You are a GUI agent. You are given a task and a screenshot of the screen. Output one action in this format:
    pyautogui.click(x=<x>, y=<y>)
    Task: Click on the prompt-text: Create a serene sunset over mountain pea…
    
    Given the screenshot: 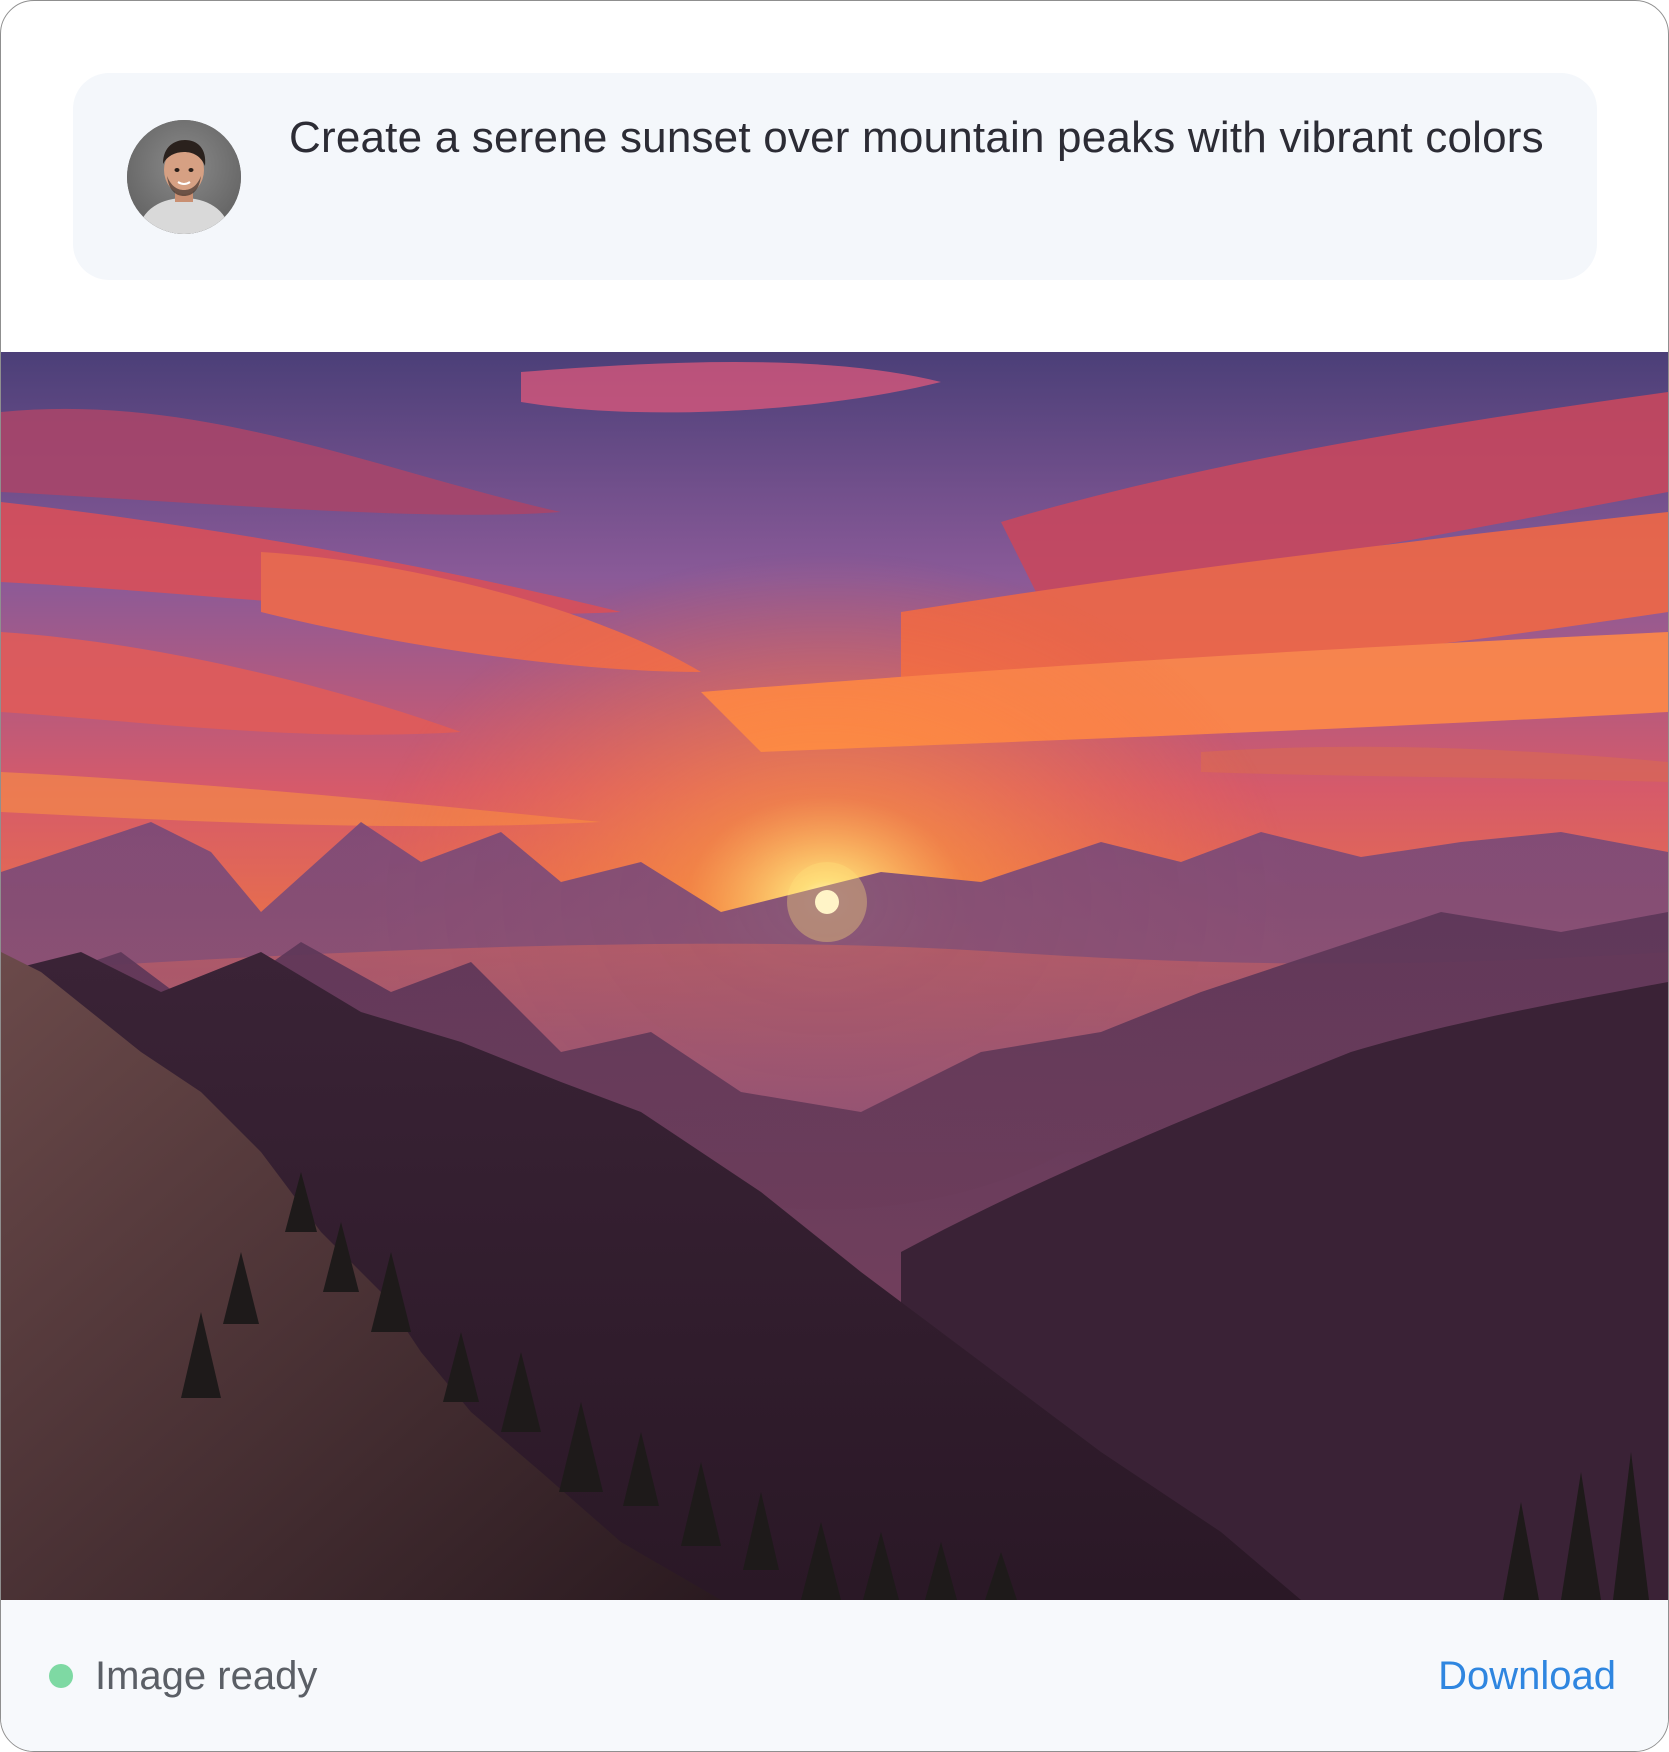 What is the action you would take?
    pyautogui.click(x=916, y=137)
    